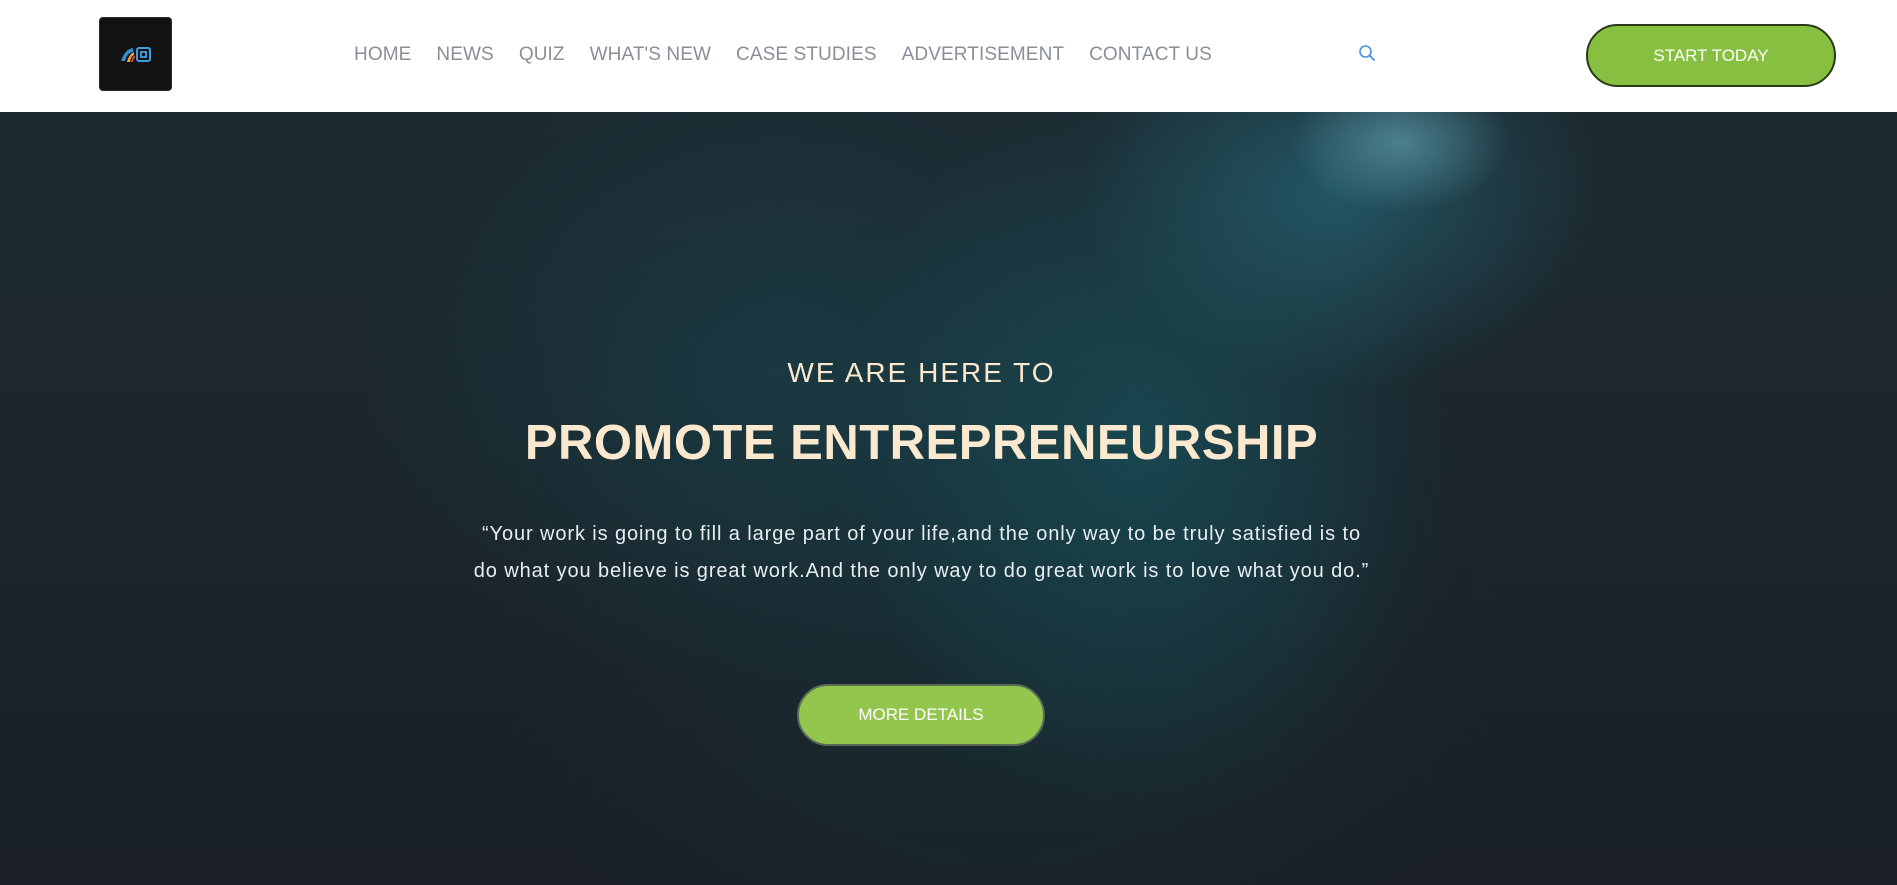 Image resolution: width=1897 pixels, height=885 pixels. I want to click on nav-item-advertisement: ADVERTISEMENT, so click(983, 55).